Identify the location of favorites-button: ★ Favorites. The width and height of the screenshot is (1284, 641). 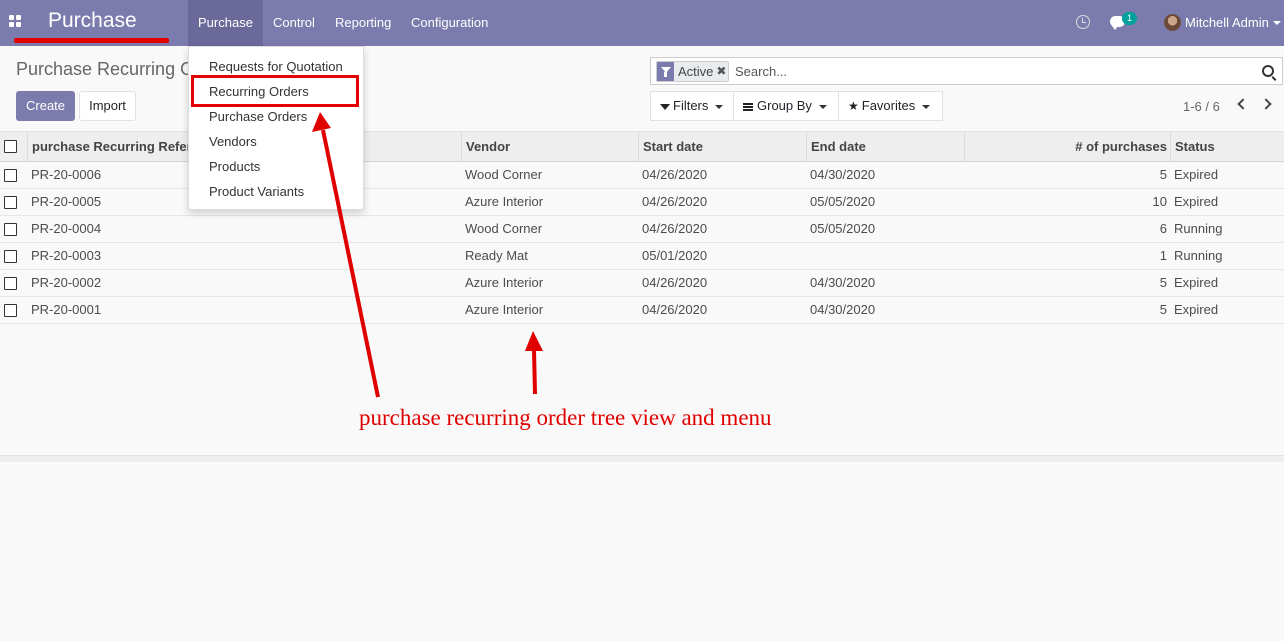
(890, 106).